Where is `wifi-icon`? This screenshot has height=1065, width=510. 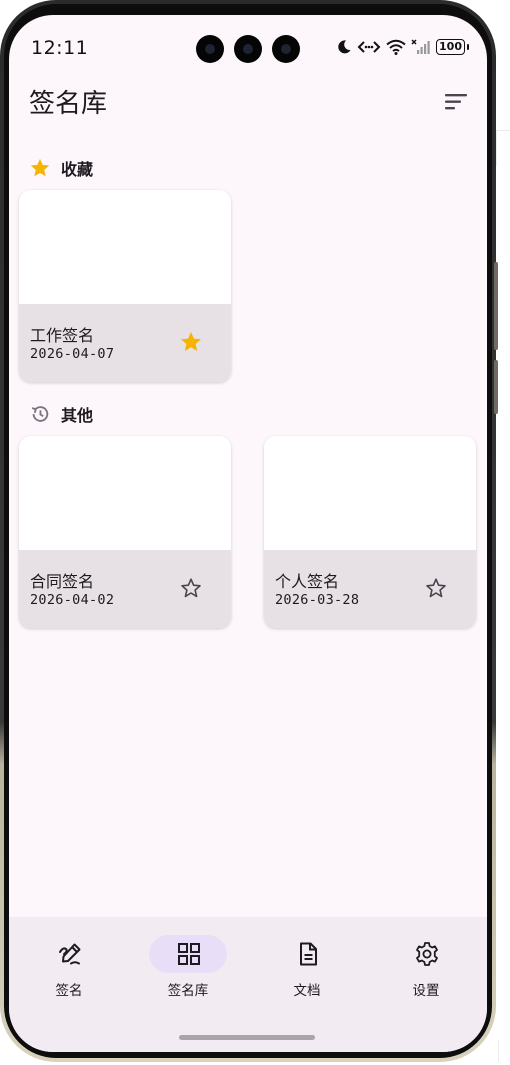 wifi-icon is located at coordinates (396, 47).